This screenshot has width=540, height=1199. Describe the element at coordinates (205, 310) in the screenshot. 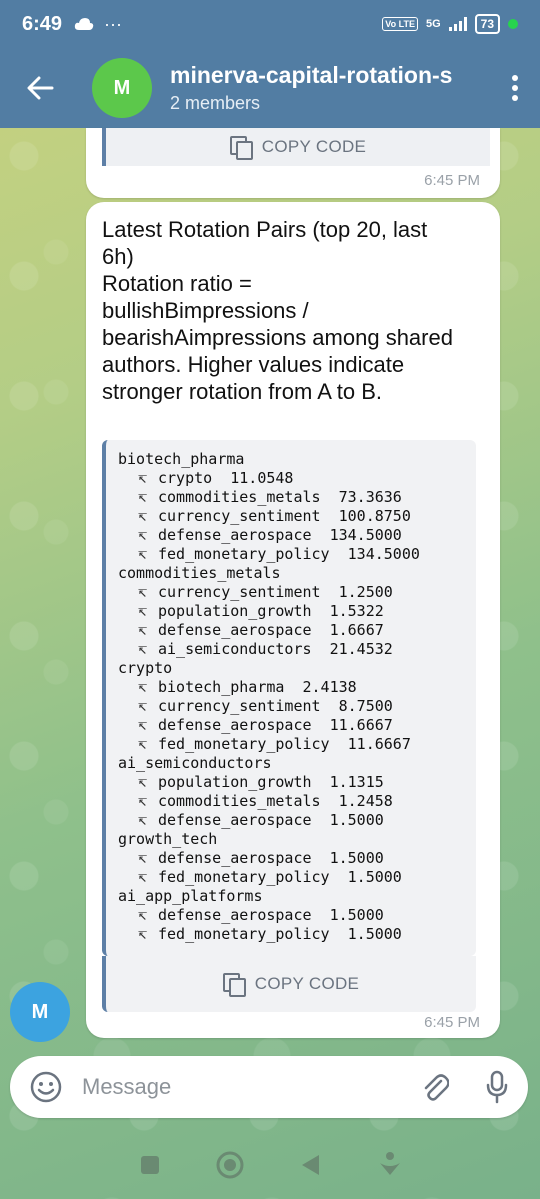

I see `message-line: bullishBimpressions /` at that location.